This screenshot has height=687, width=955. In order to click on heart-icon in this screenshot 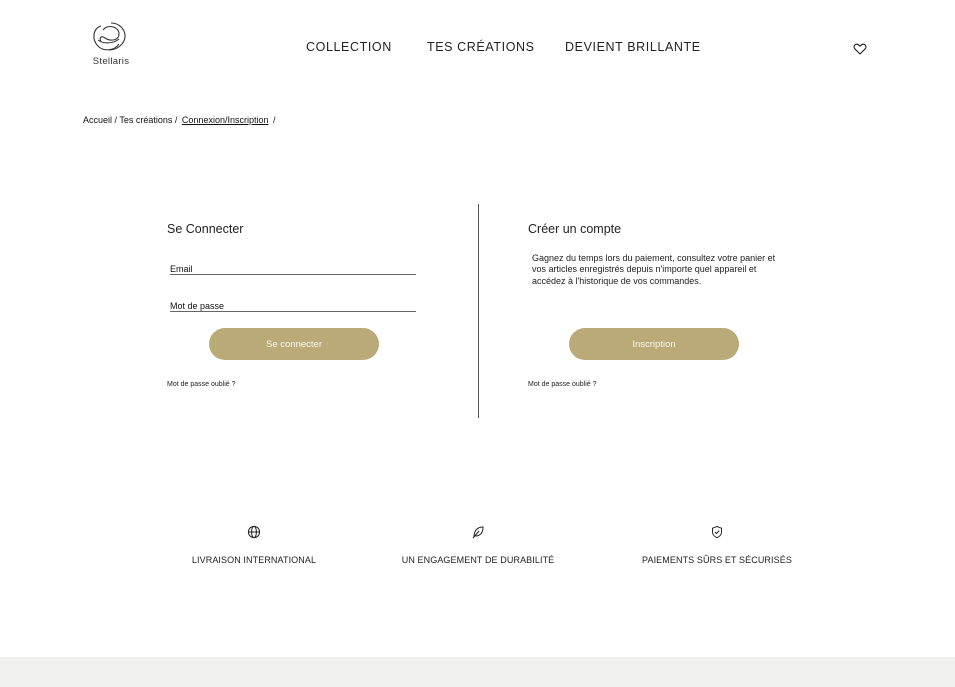, I will do `click(860, 49)`.